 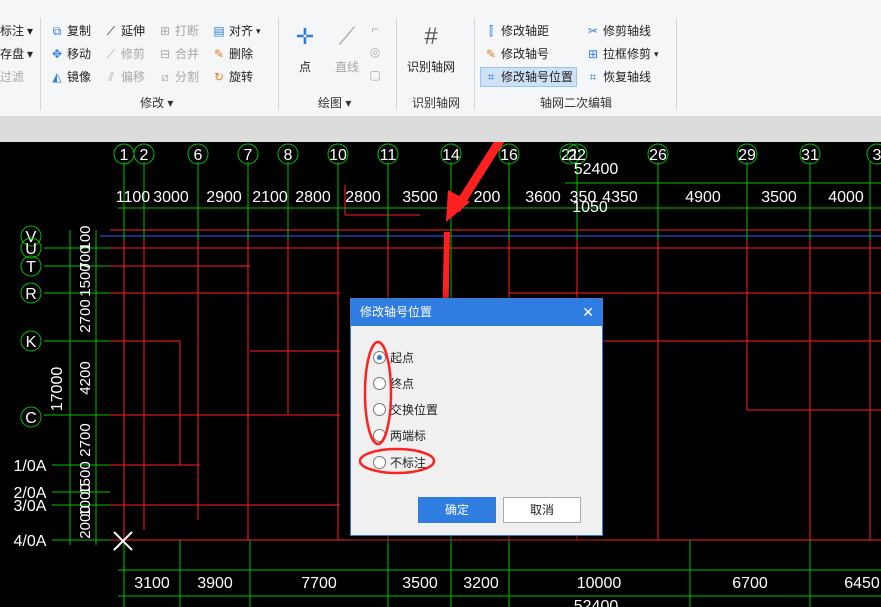 I want to click on top-spacing-dimension: 2100, so click(x=270, y=197).